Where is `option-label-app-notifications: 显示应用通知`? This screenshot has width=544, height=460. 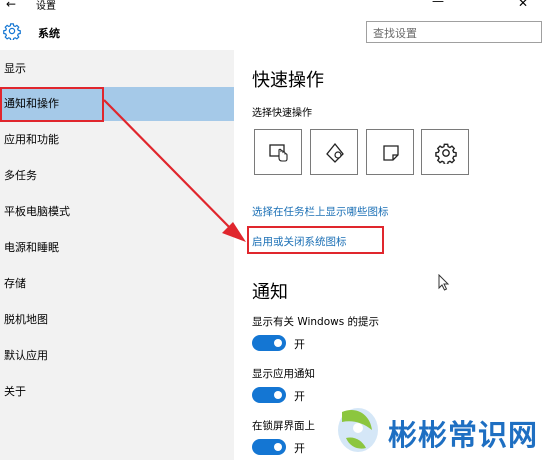
option-label-app-notifications: 显示应用通知 is located at coordinates (283, 374).